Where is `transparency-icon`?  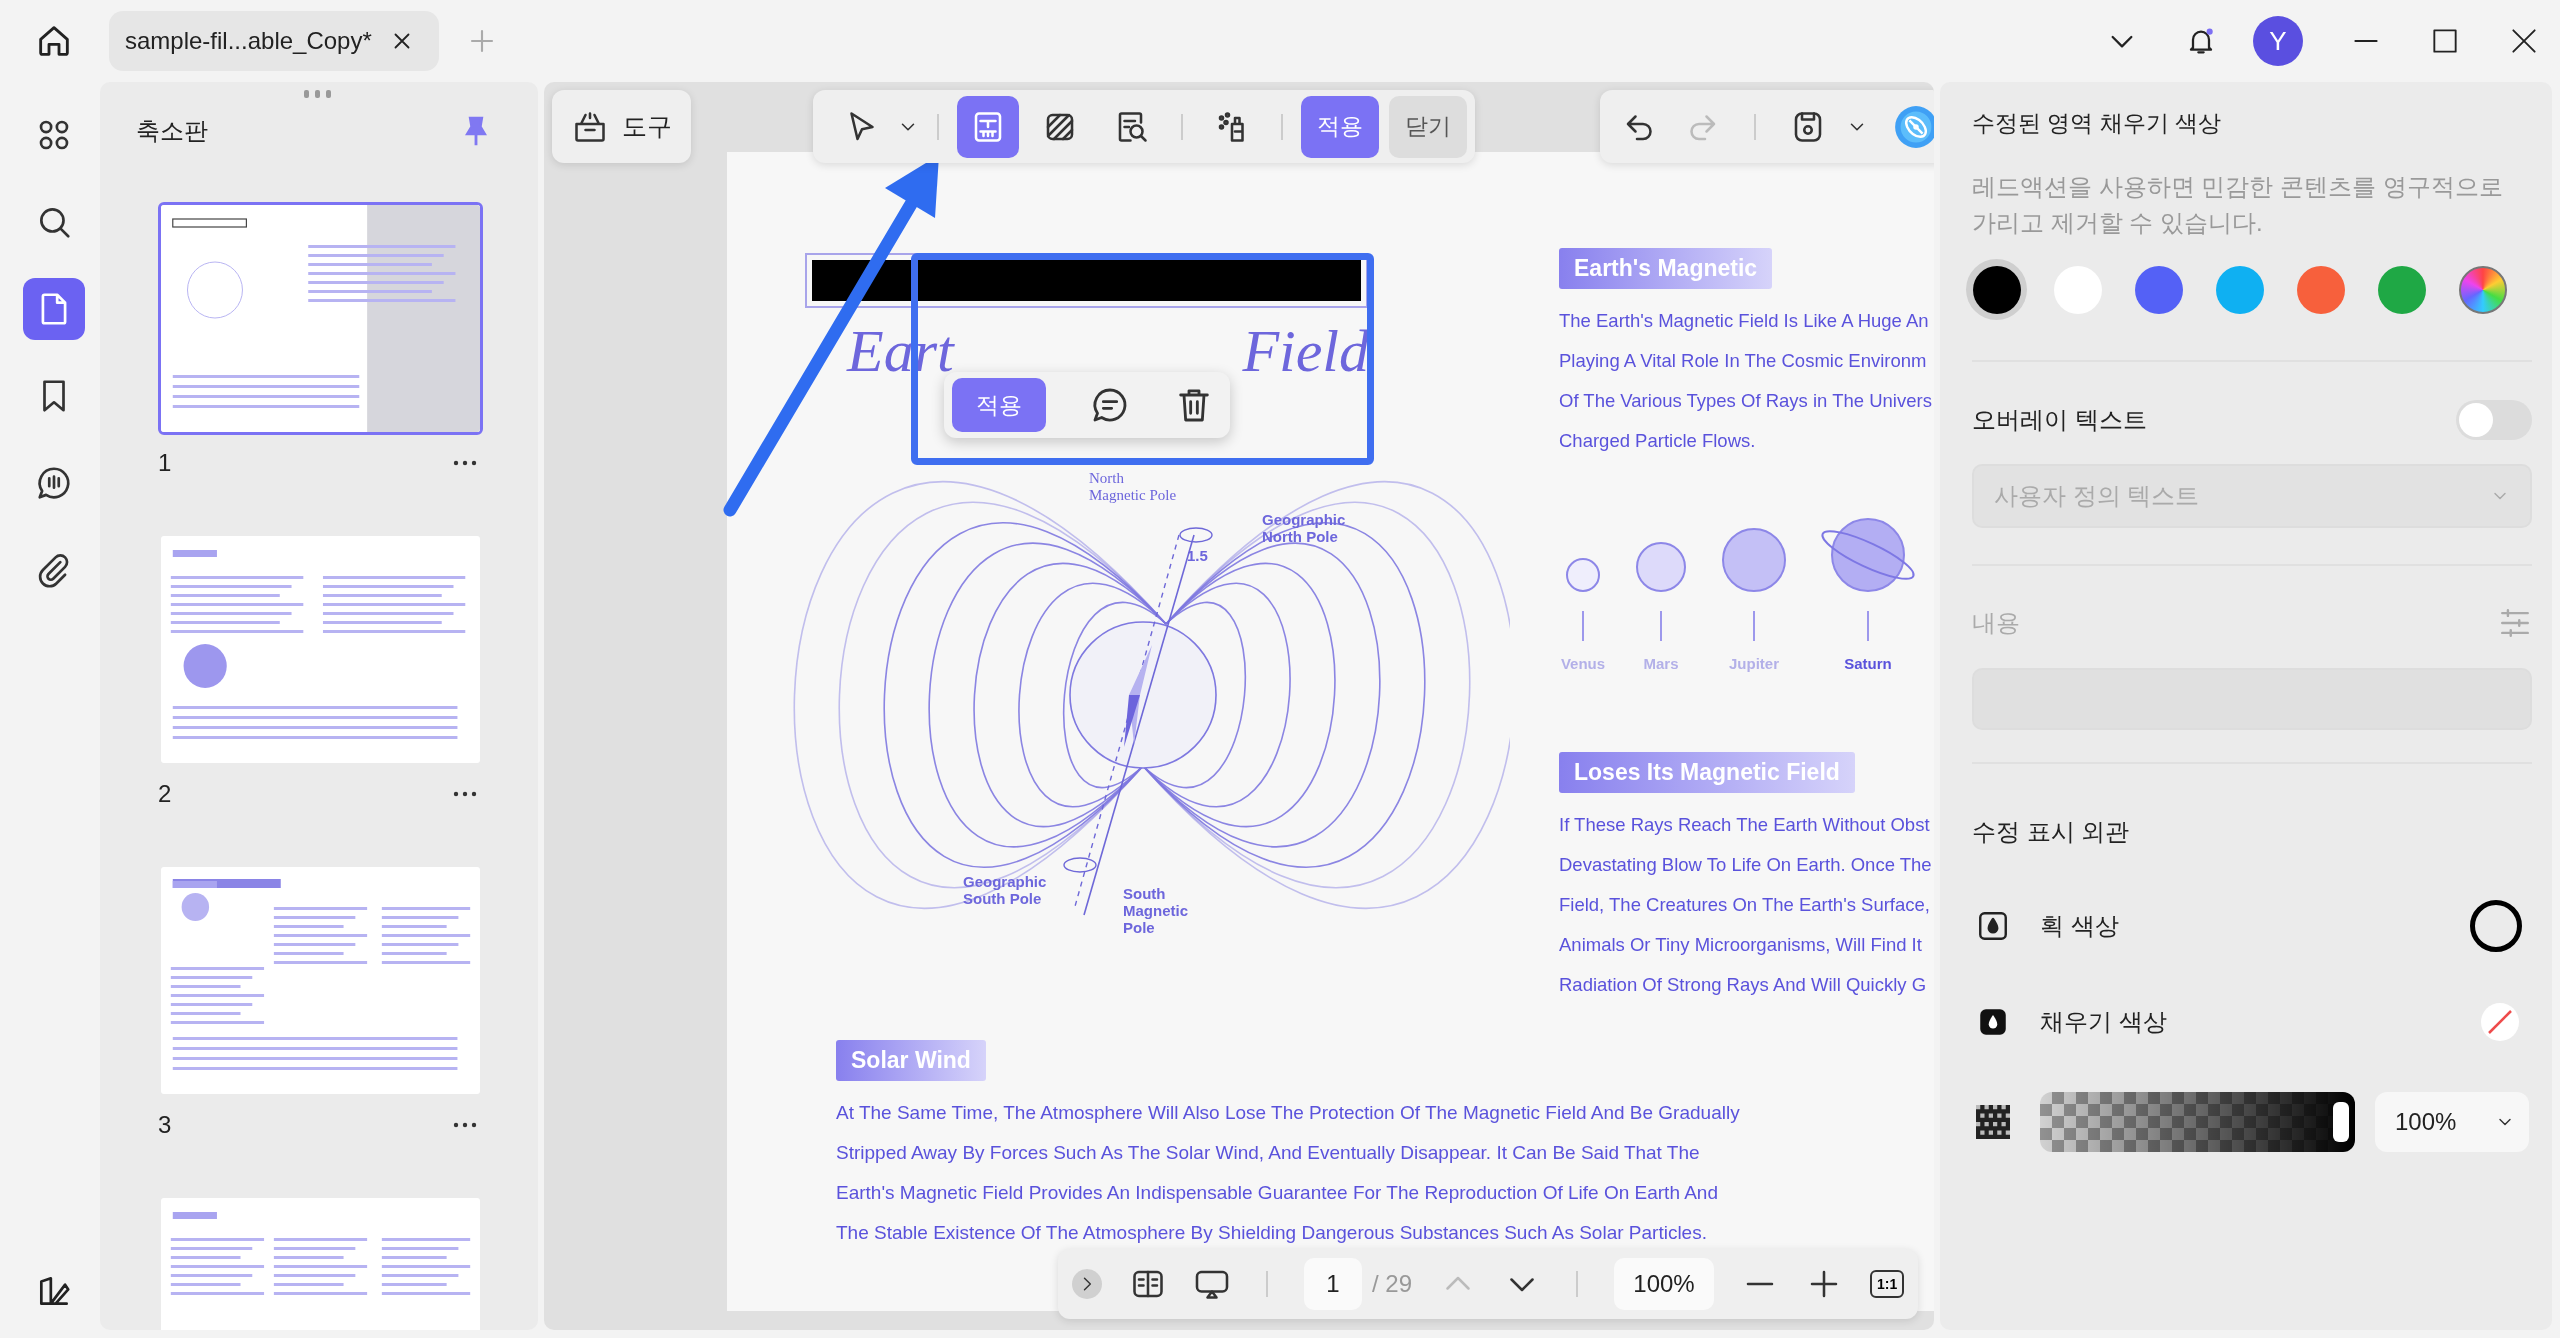 transparency-icon is located at coordinates (1993, 1122).